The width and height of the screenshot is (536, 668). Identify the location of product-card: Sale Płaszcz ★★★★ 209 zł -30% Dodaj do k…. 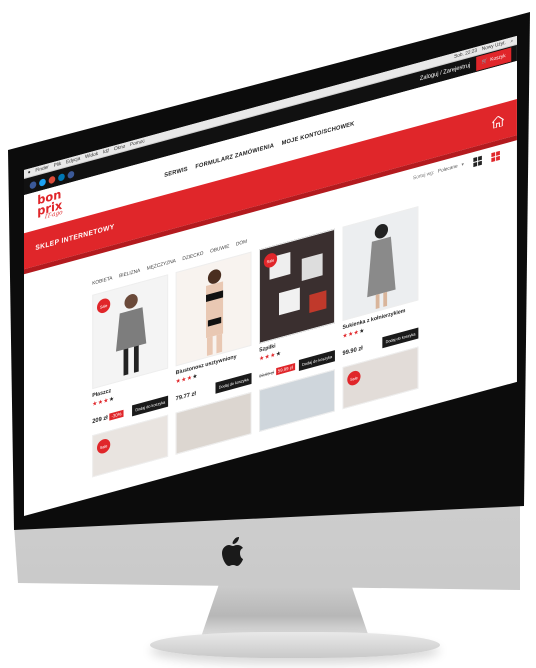
(130, 351).